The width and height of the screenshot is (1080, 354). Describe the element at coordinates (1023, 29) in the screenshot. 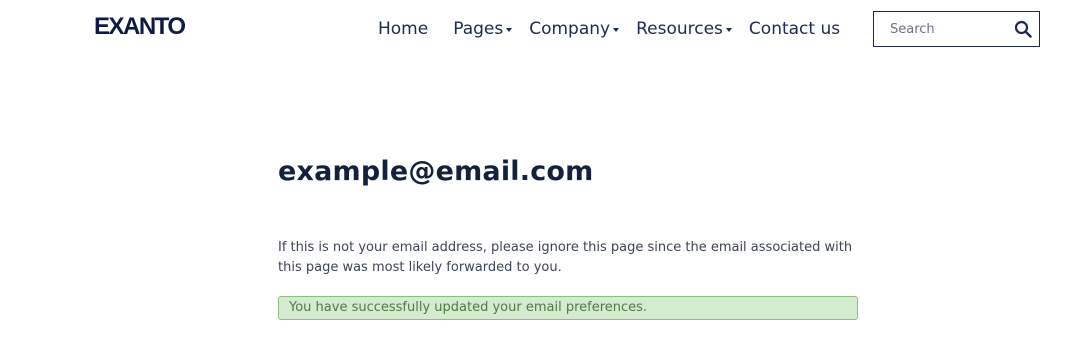

I see `search-icon` at that location.